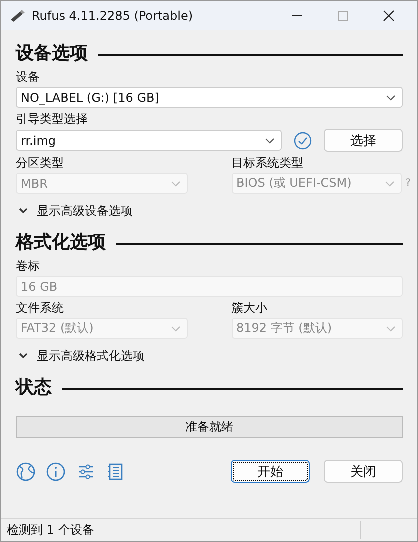 The height and width of the screenshot is (542, 418). Describe the element at coordinates (363, 140) in the screenshot. I see `select-button: 选择` at that location.